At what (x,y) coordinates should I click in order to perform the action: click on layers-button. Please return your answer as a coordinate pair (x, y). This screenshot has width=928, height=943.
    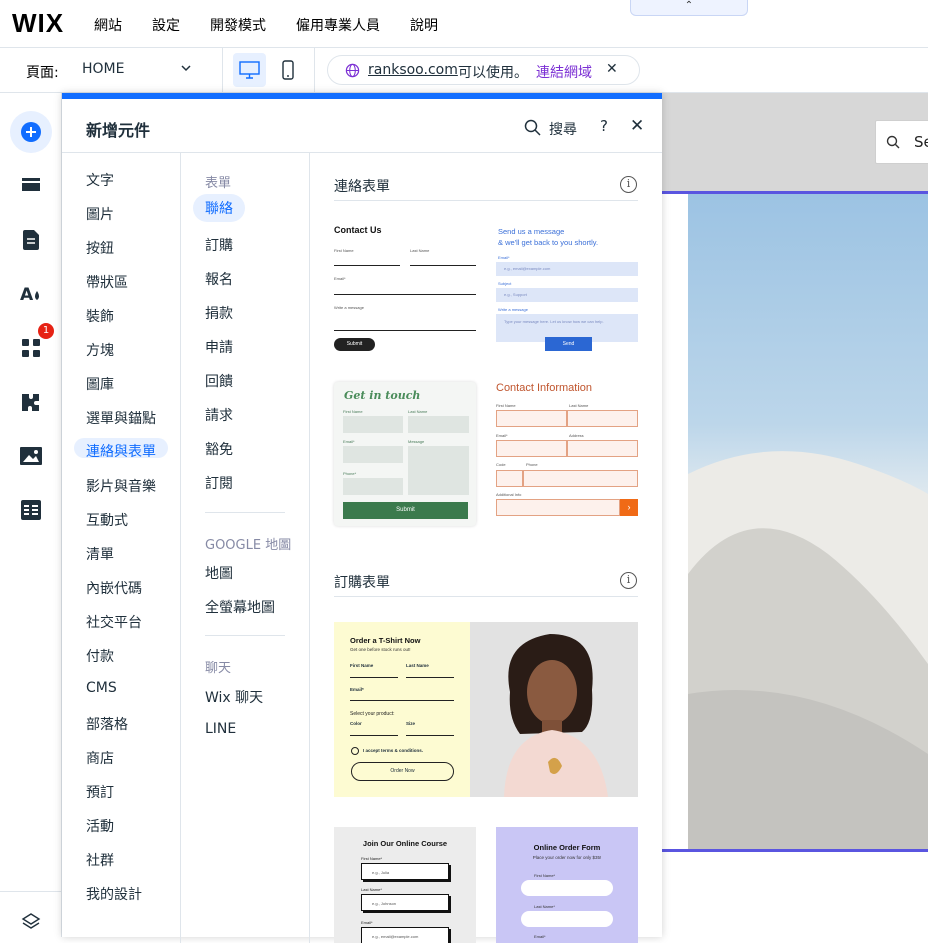
    Looking at the image, I should click on (31, 922).